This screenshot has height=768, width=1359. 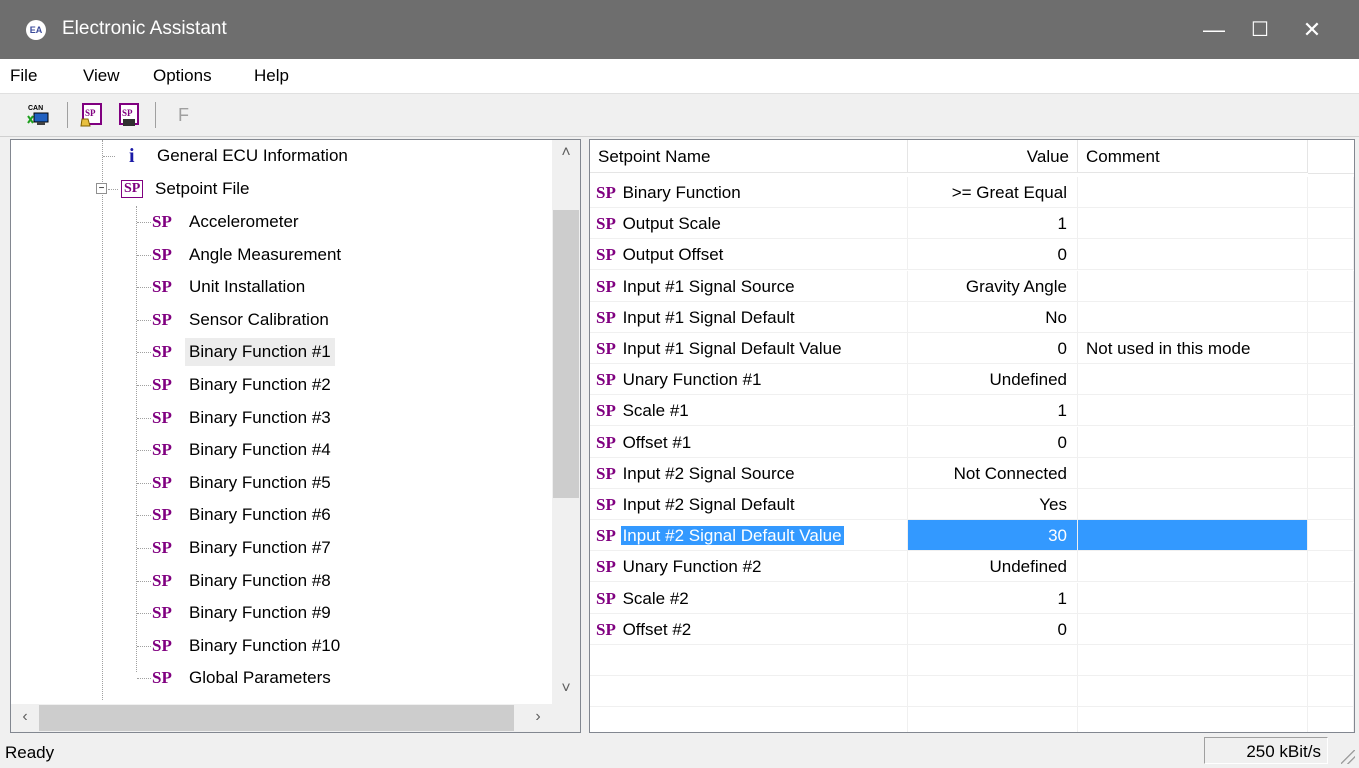 What do you see at coordinates (566, 718) in the screenshot?
I see `scroll-corner` at bounding box center [566, 718].